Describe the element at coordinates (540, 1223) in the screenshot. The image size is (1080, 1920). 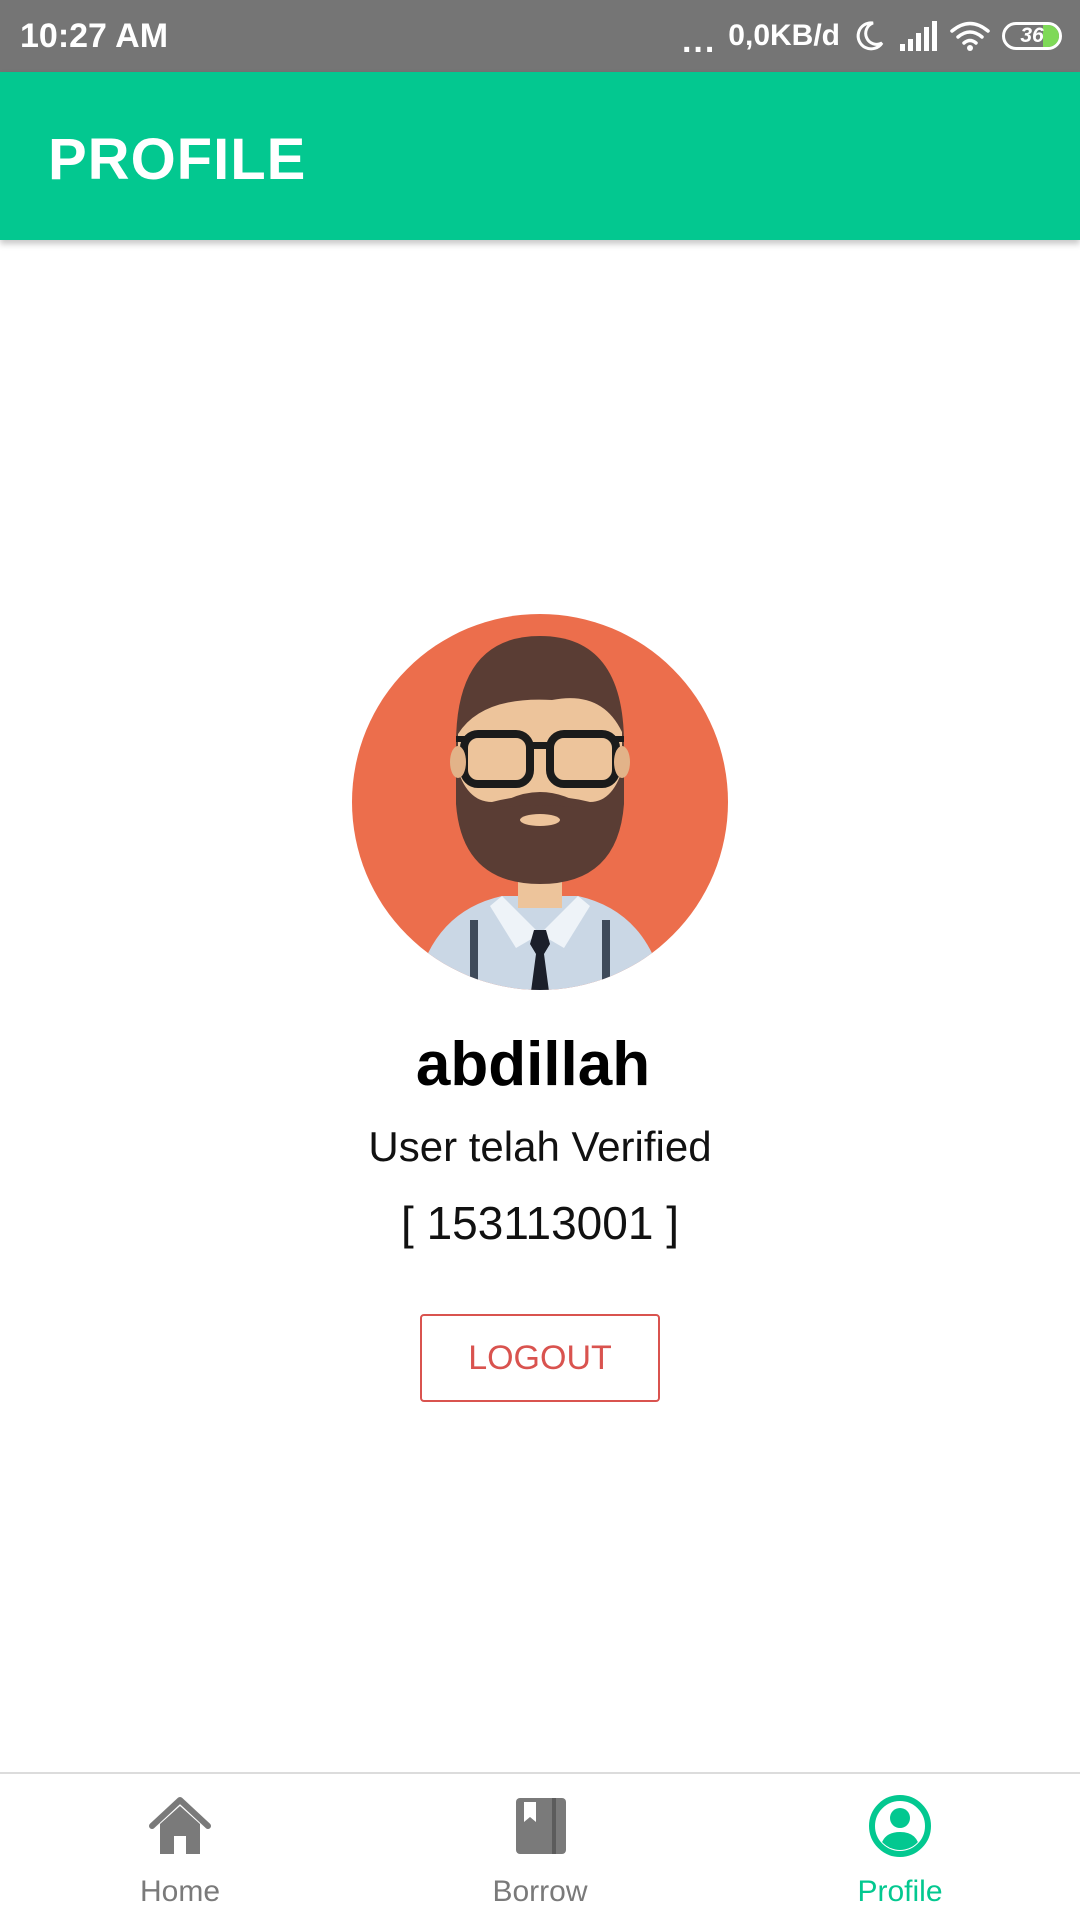
I see `user-id: [ 153113001 ]` at that location.